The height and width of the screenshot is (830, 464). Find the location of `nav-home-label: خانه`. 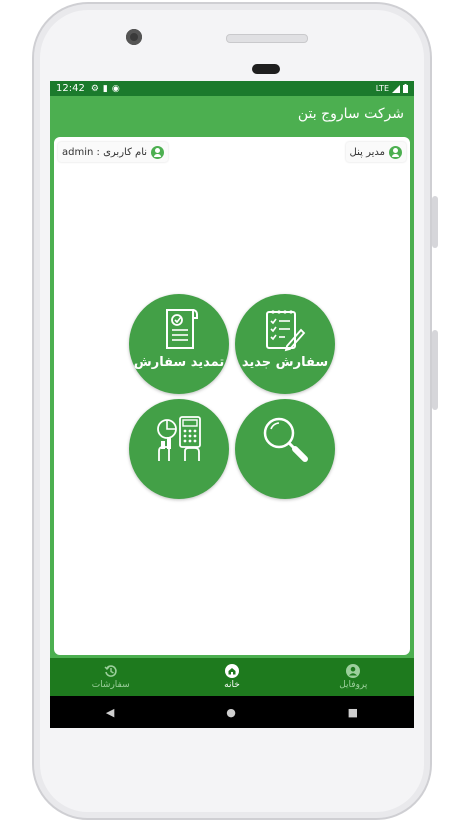

nav-home-label: خانه is located at coordinates (232, 685).